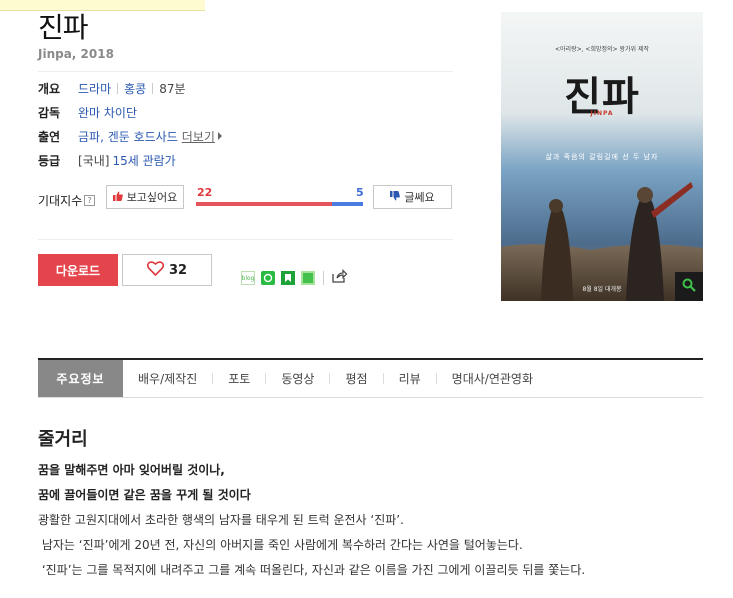  I want to click on cast-label: 출연, so click(49, 136).